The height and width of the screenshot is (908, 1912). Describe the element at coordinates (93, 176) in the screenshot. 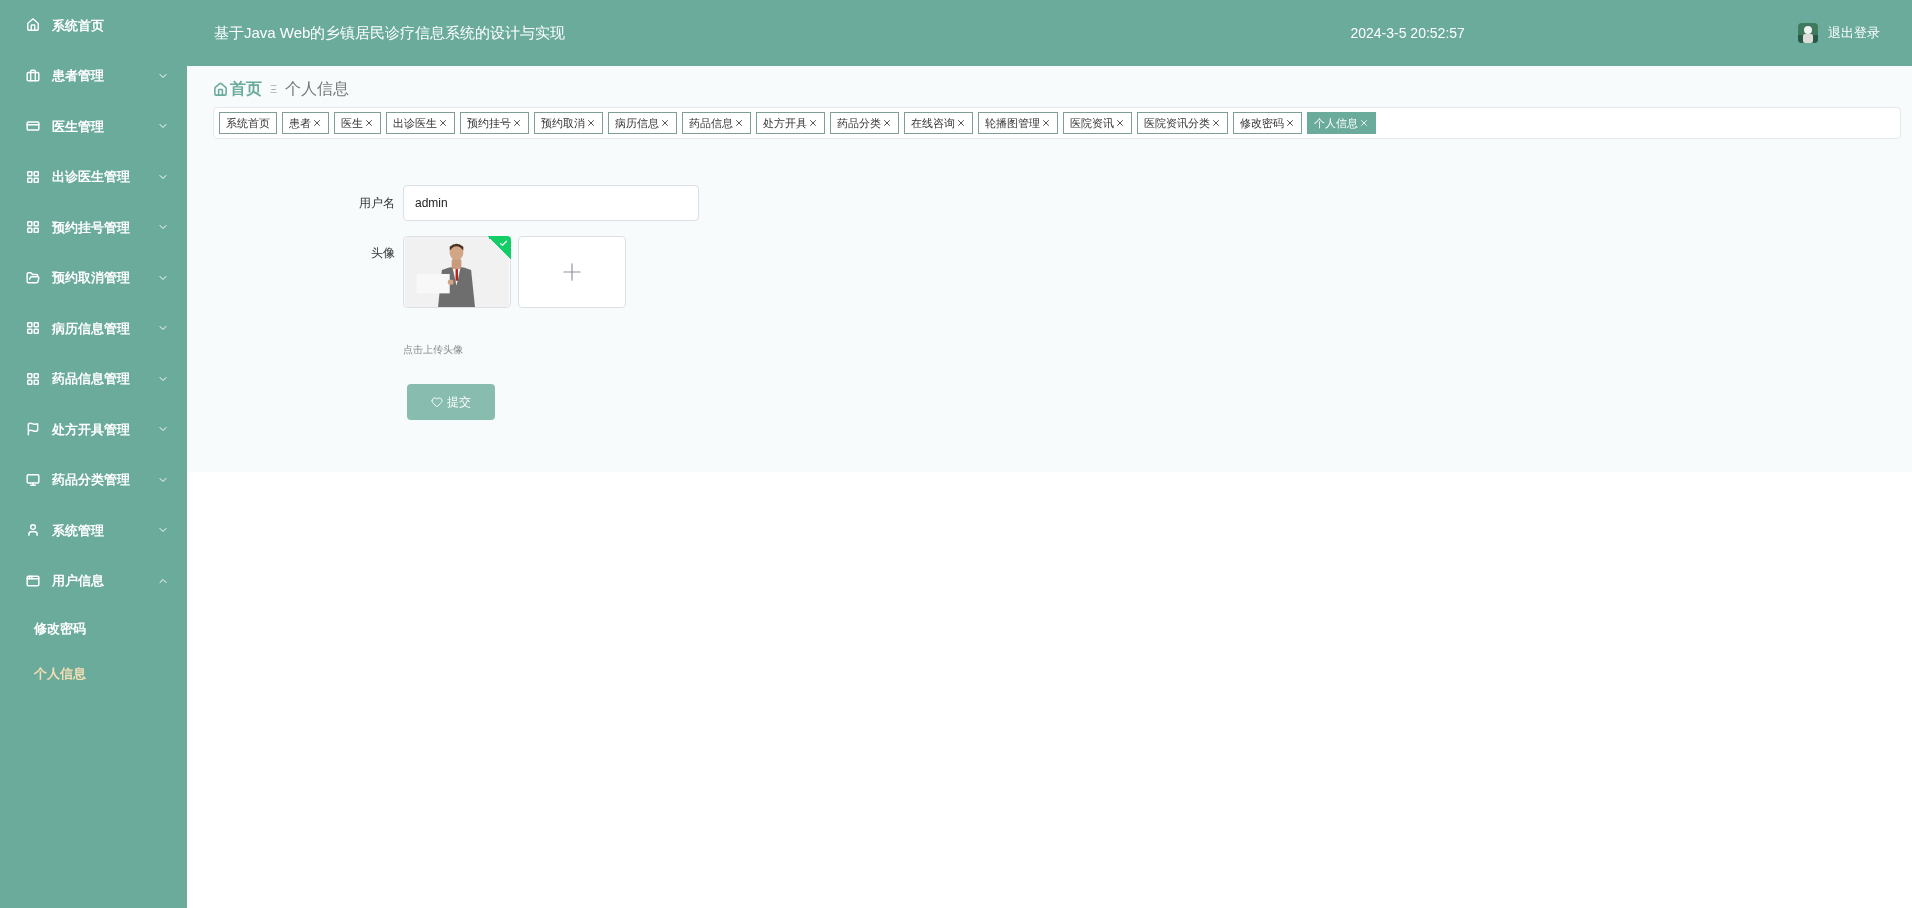

I see `sidebar-item: 出诊医生管理` at that location.